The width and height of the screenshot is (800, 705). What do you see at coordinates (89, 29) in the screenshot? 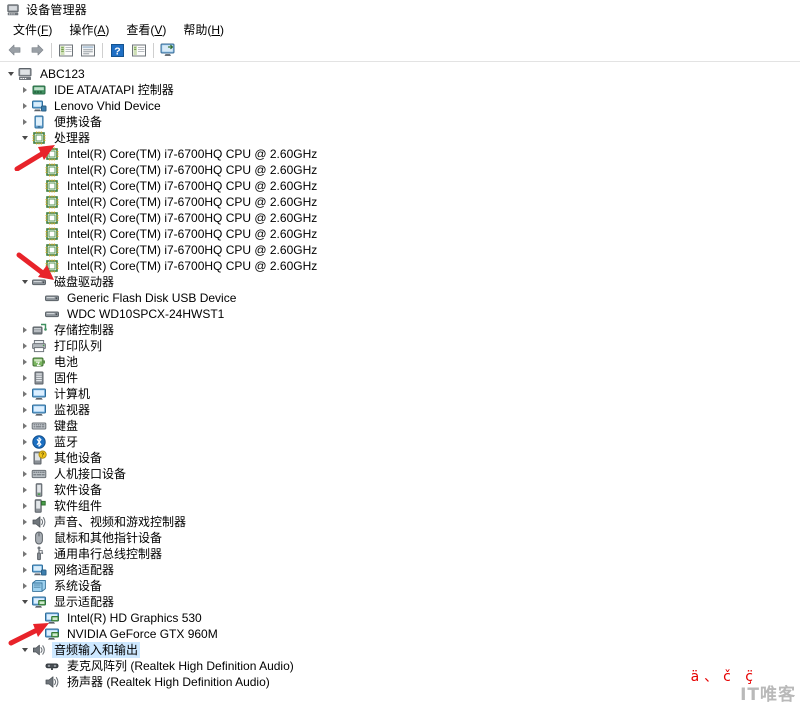
I see `menu-item-action: 操作(A)` at bounding box center [89, 29].